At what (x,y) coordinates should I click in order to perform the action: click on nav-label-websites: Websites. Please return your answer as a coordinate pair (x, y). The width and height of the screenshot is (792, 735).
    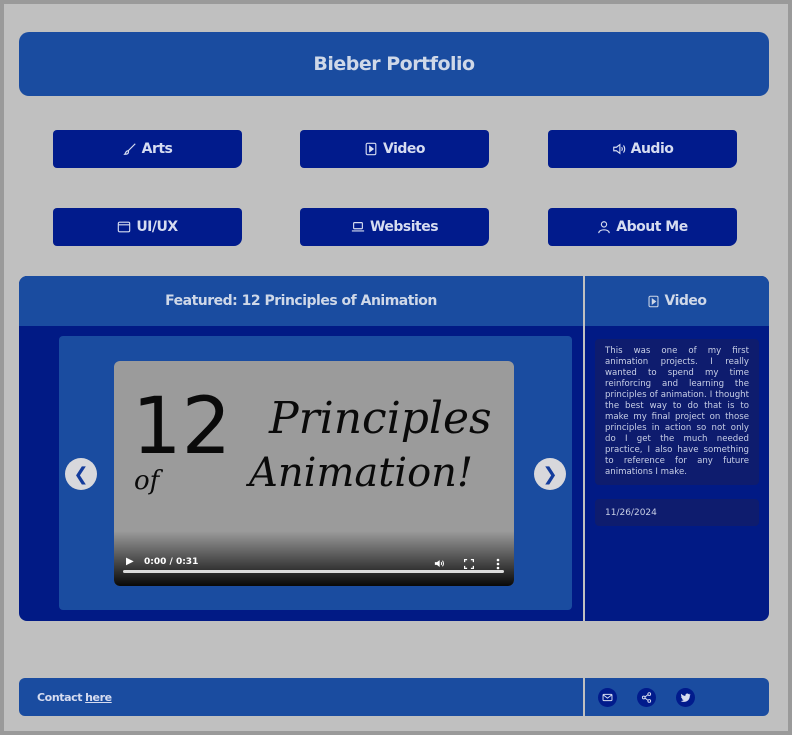
    Looking at the image, I should click on (404, 227).